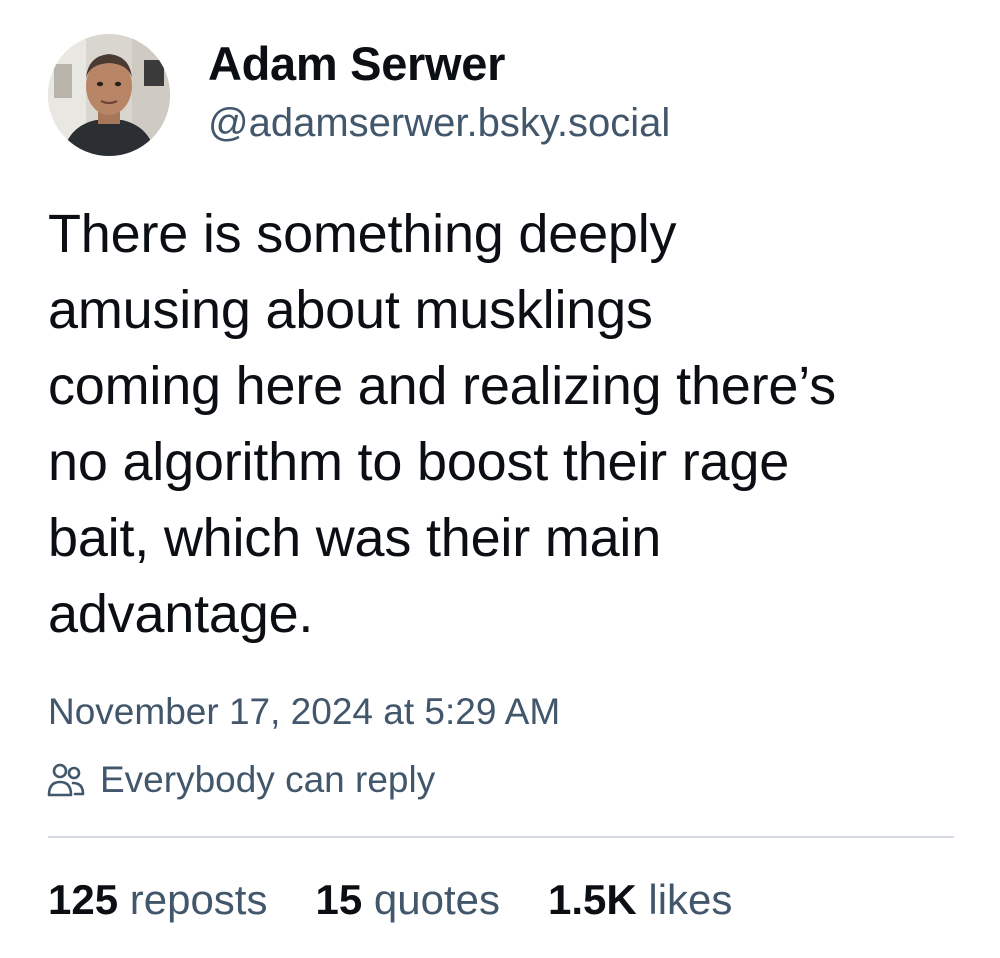  Describe the element at coordinates (501, 837) in the screenshot. I see `divider` at that location.